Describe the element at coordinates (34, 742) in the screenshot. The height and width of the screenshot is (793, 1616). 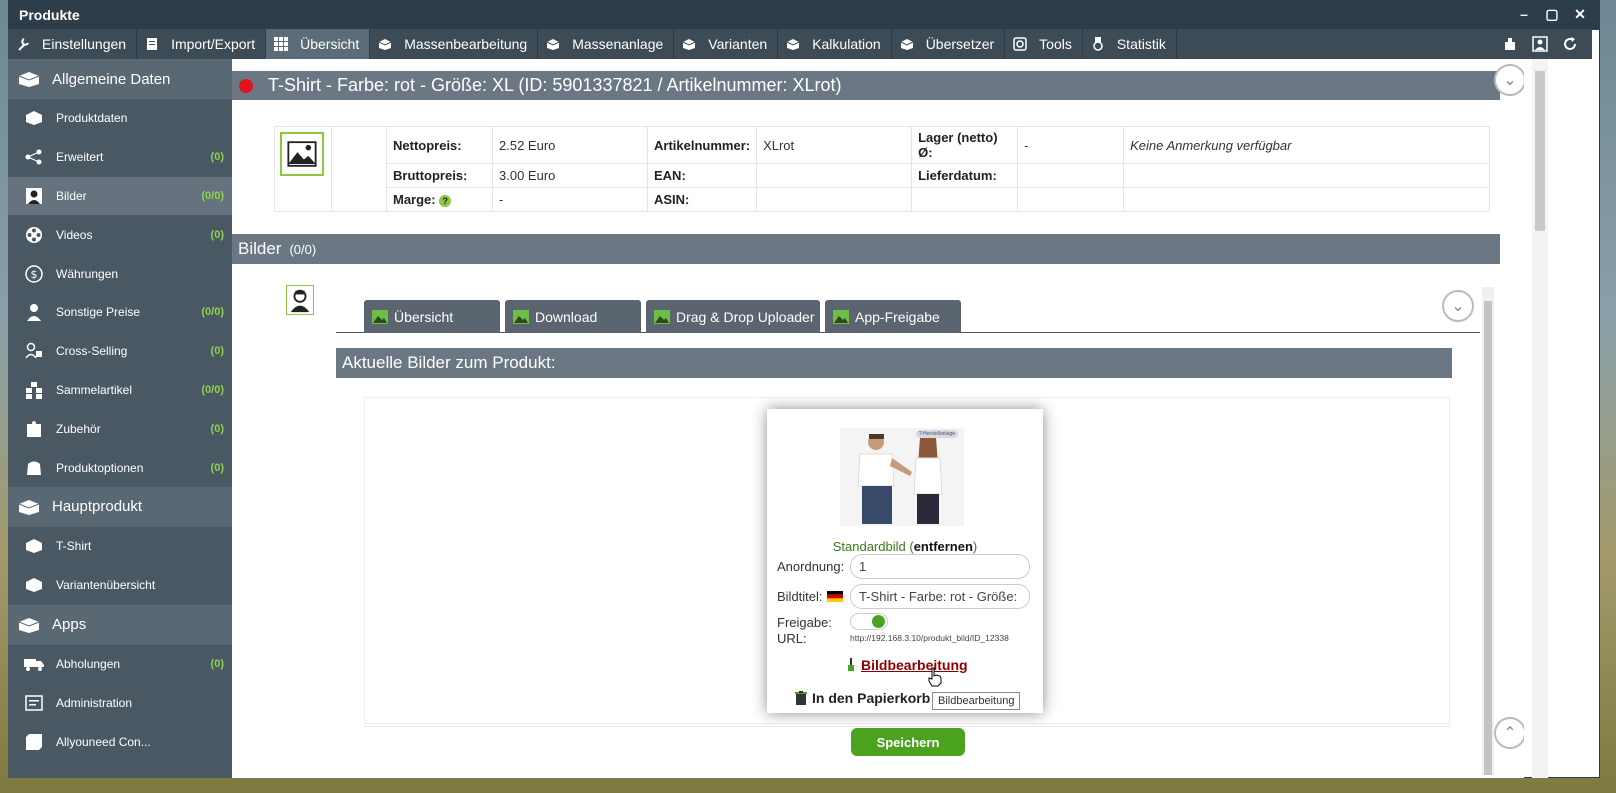
I see `app-icon` at that location.